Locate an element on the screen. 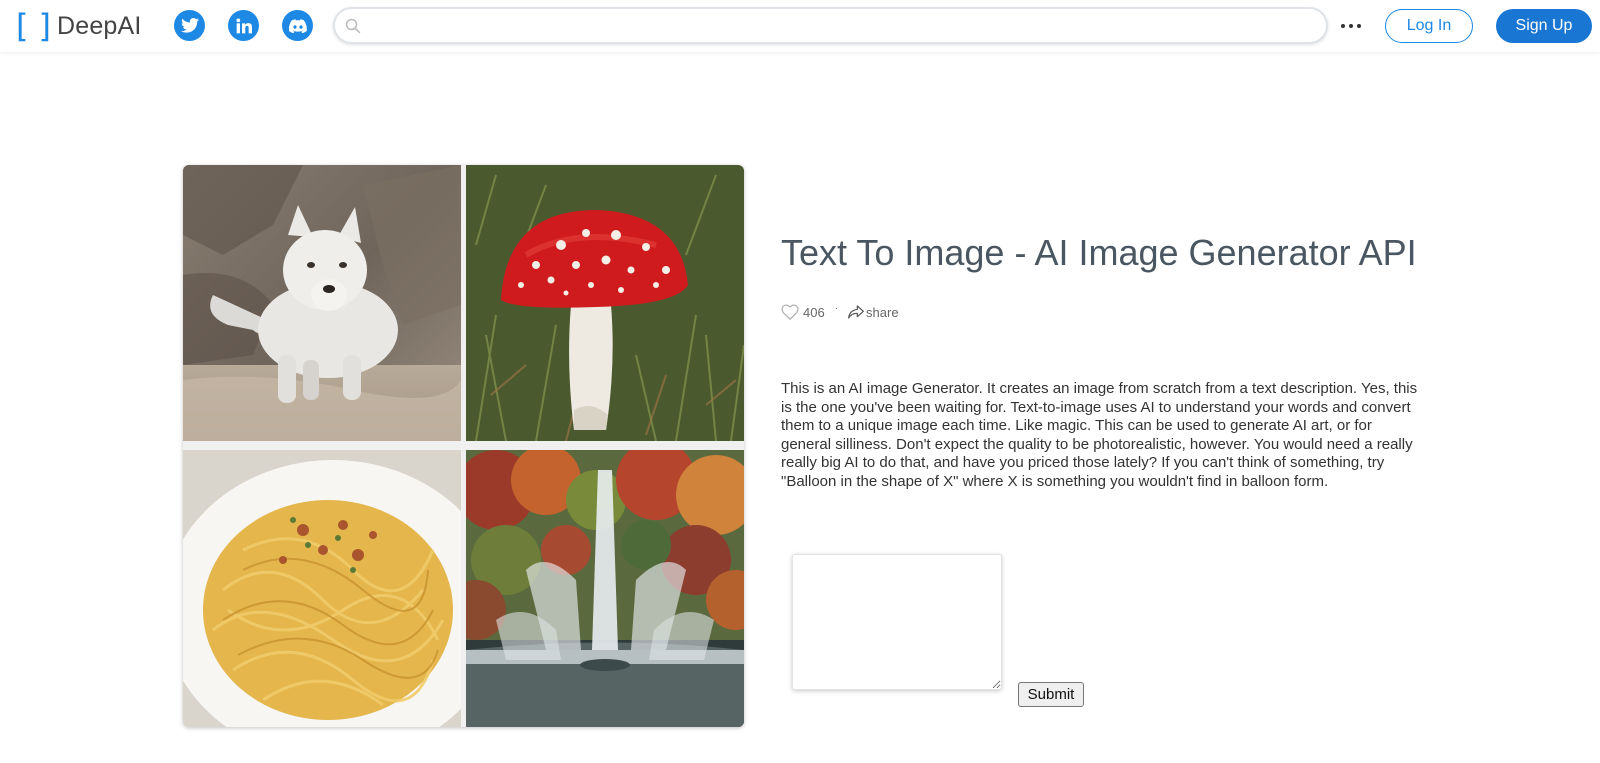 This screenshot has width=1600, height=763. signup-button: Sign Up is located at coordinates (1544, 26).